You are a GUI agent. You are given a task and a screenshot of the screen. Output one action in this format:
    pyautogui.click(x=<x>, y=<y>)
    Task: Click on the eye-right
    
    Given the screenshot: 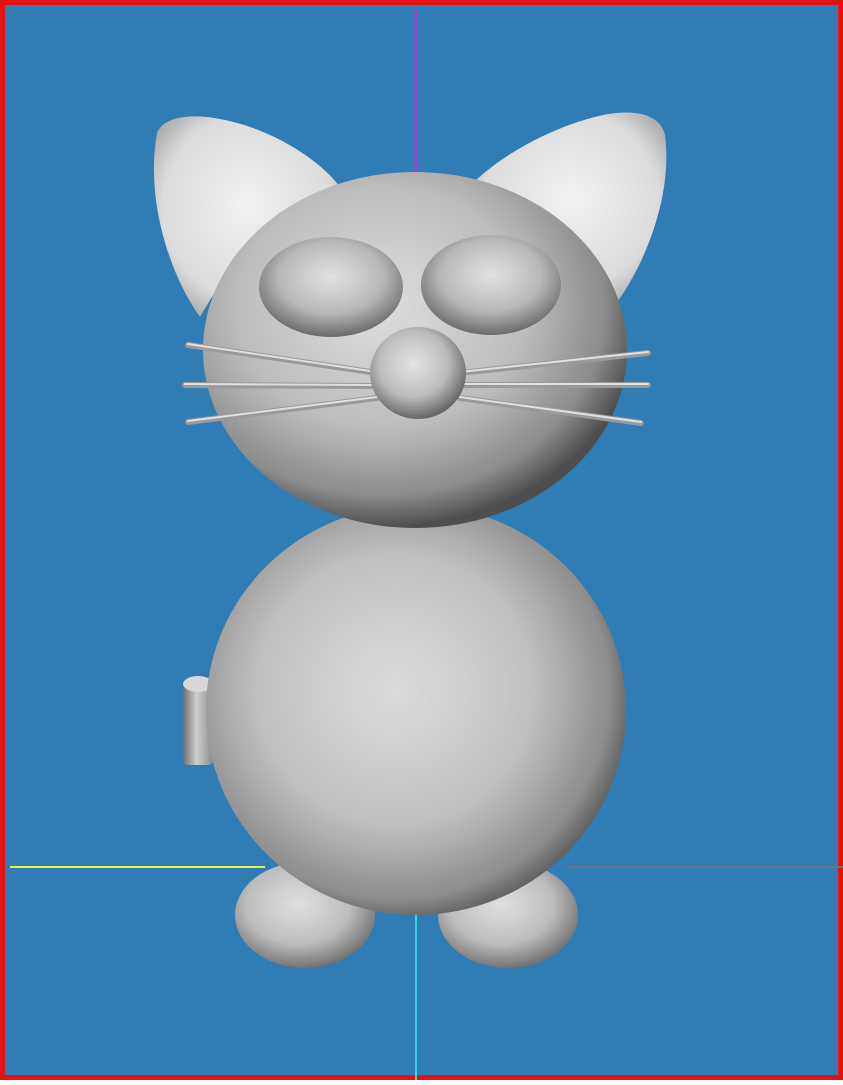 What is the action you would take?
    pyautogui.click(x=491, y=285)
    